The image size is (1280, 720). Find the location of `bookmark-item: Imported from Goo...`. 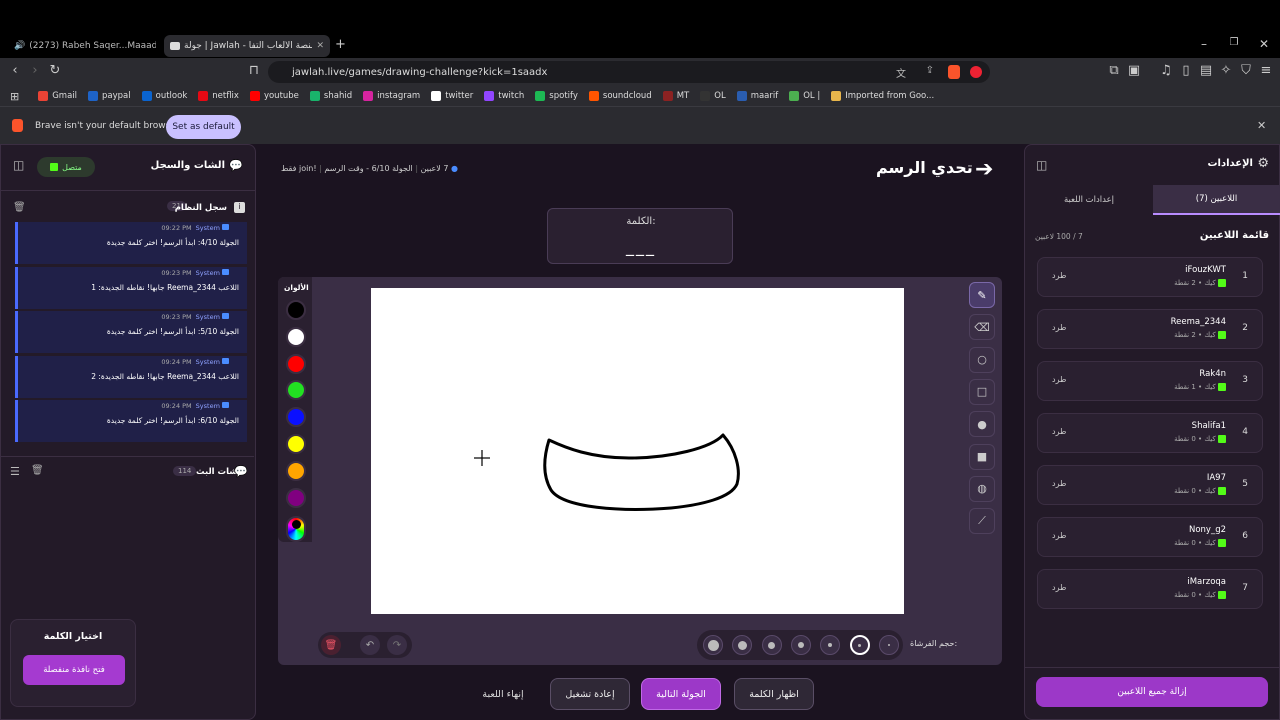

bookmark-item: Imported from Goo... is located at coordinates (882, 96).